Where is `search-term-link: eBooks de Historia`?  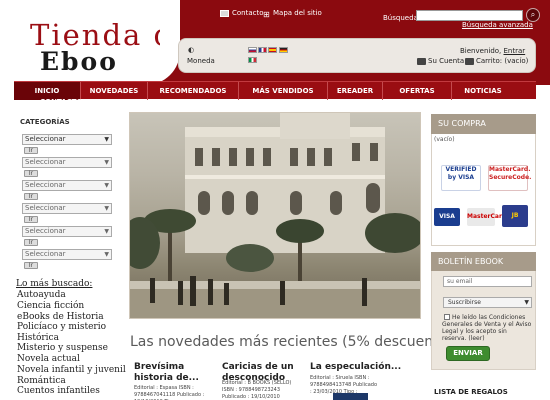
search-term-link: eBooks de Historia is located at coordinates (60, 317).